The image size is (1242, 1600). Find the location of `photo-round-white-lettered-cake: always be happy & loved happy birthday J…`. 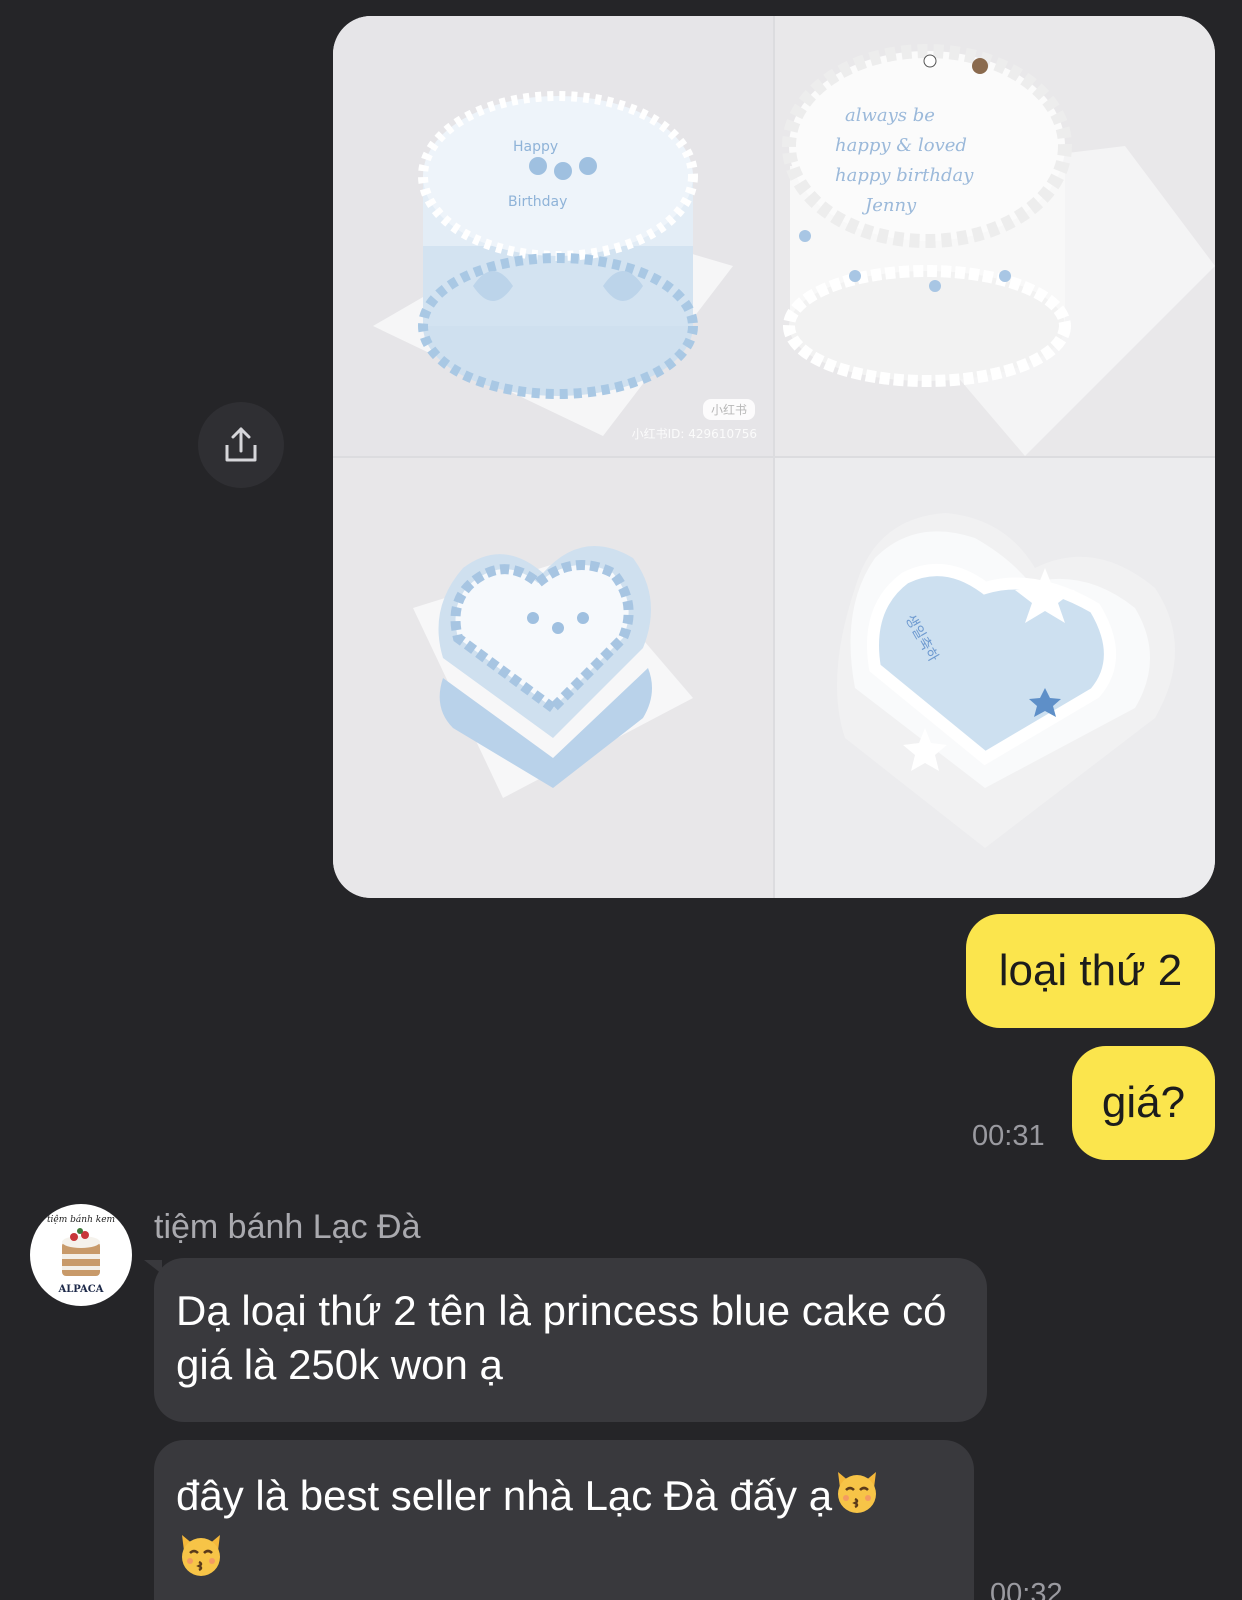

photo-round-white-lettered-cake: always be happy & loved happy birthday J… is located at coordinates (995, 236).